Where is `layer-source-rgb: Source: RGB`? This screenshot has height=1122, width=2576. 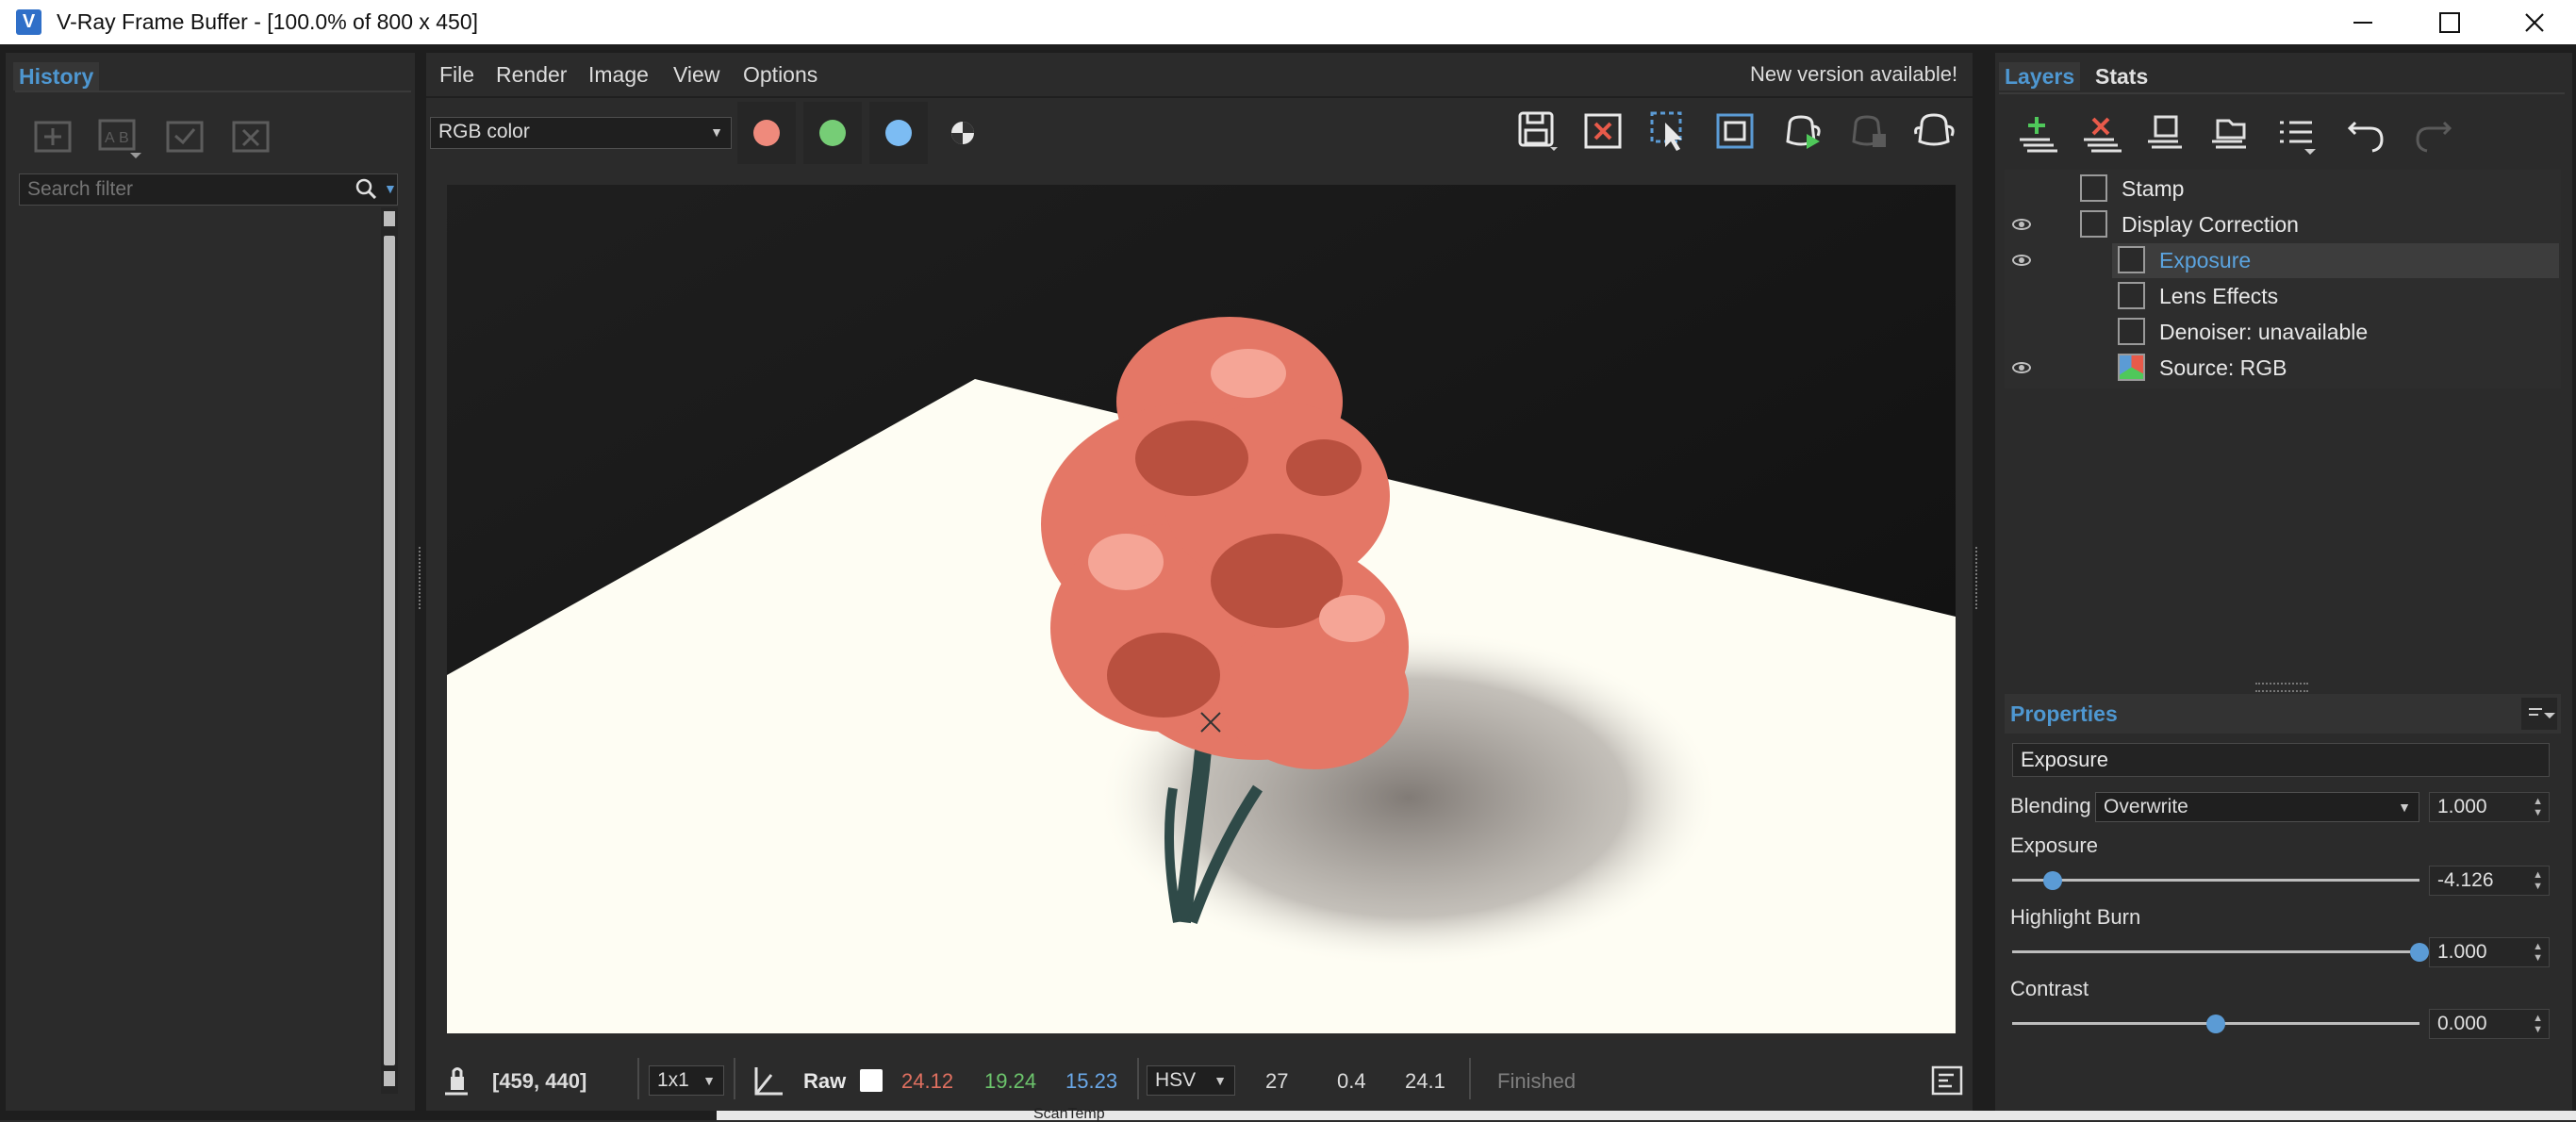
layer-source-rgb: Source: RGB is located at coordinates (2283, 368).